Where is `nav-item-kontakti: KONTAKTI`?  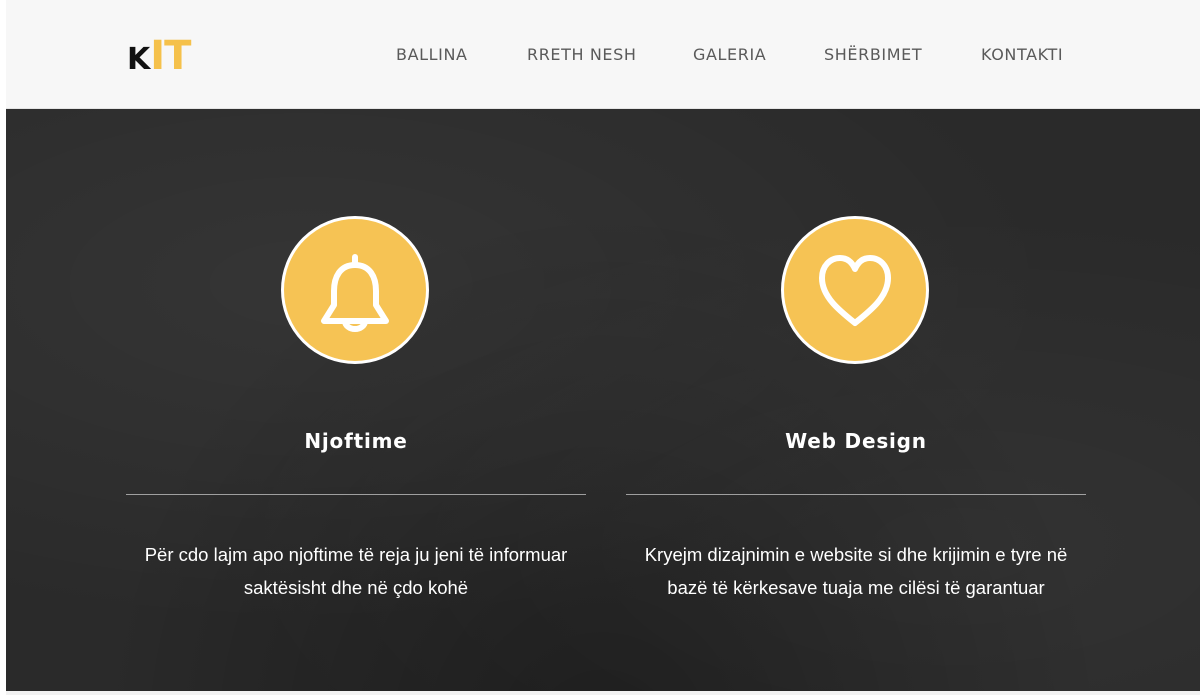
nav-item-kontakti: KONTAKTI is located at coordinates (1022, 55).